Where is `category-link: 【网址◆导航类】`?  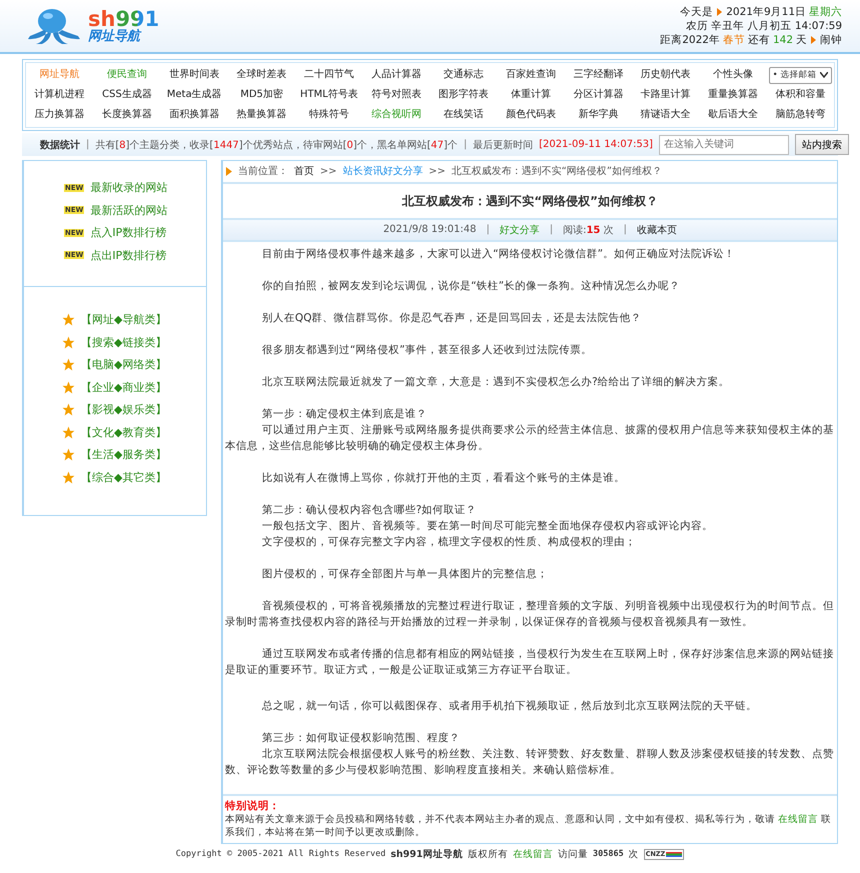 category-link: 【网址◆导航类】 is located at coordinates (134, 319).